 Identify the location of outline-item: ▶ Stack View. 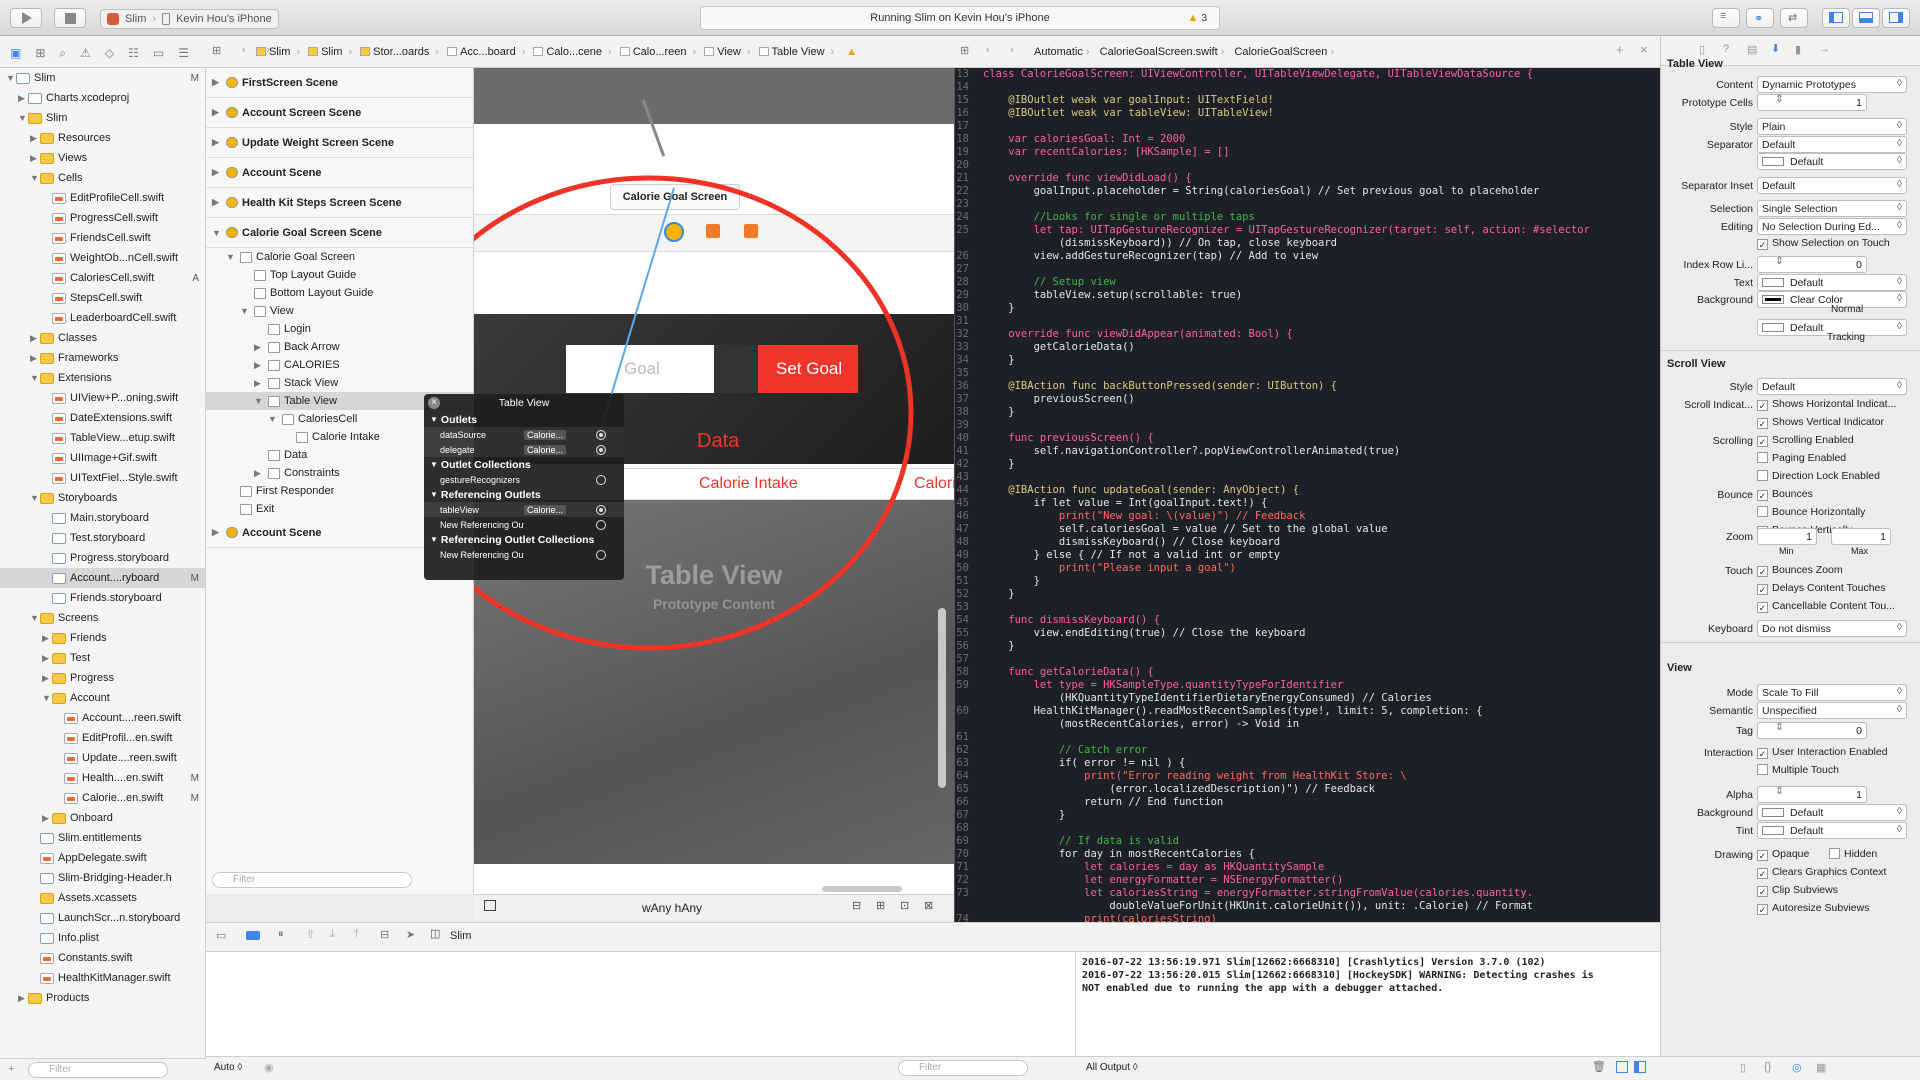
(339, 383).